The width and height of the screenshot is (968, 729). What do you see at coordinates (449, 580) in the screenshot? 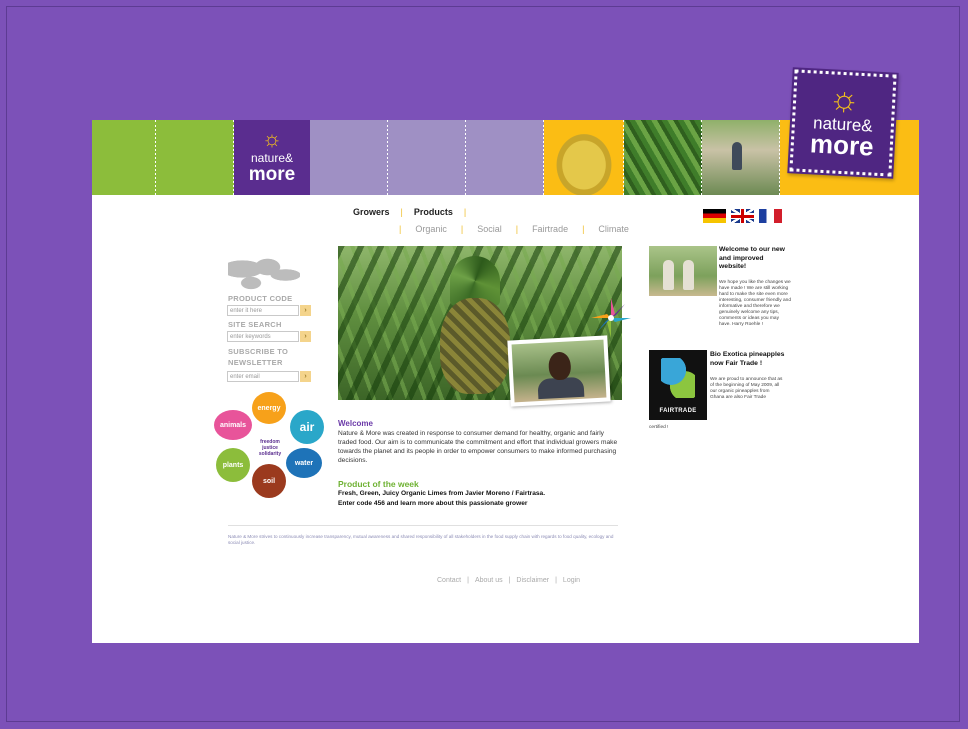
I see `footer-link-contact: Contact` at bounding box center [449, 580].